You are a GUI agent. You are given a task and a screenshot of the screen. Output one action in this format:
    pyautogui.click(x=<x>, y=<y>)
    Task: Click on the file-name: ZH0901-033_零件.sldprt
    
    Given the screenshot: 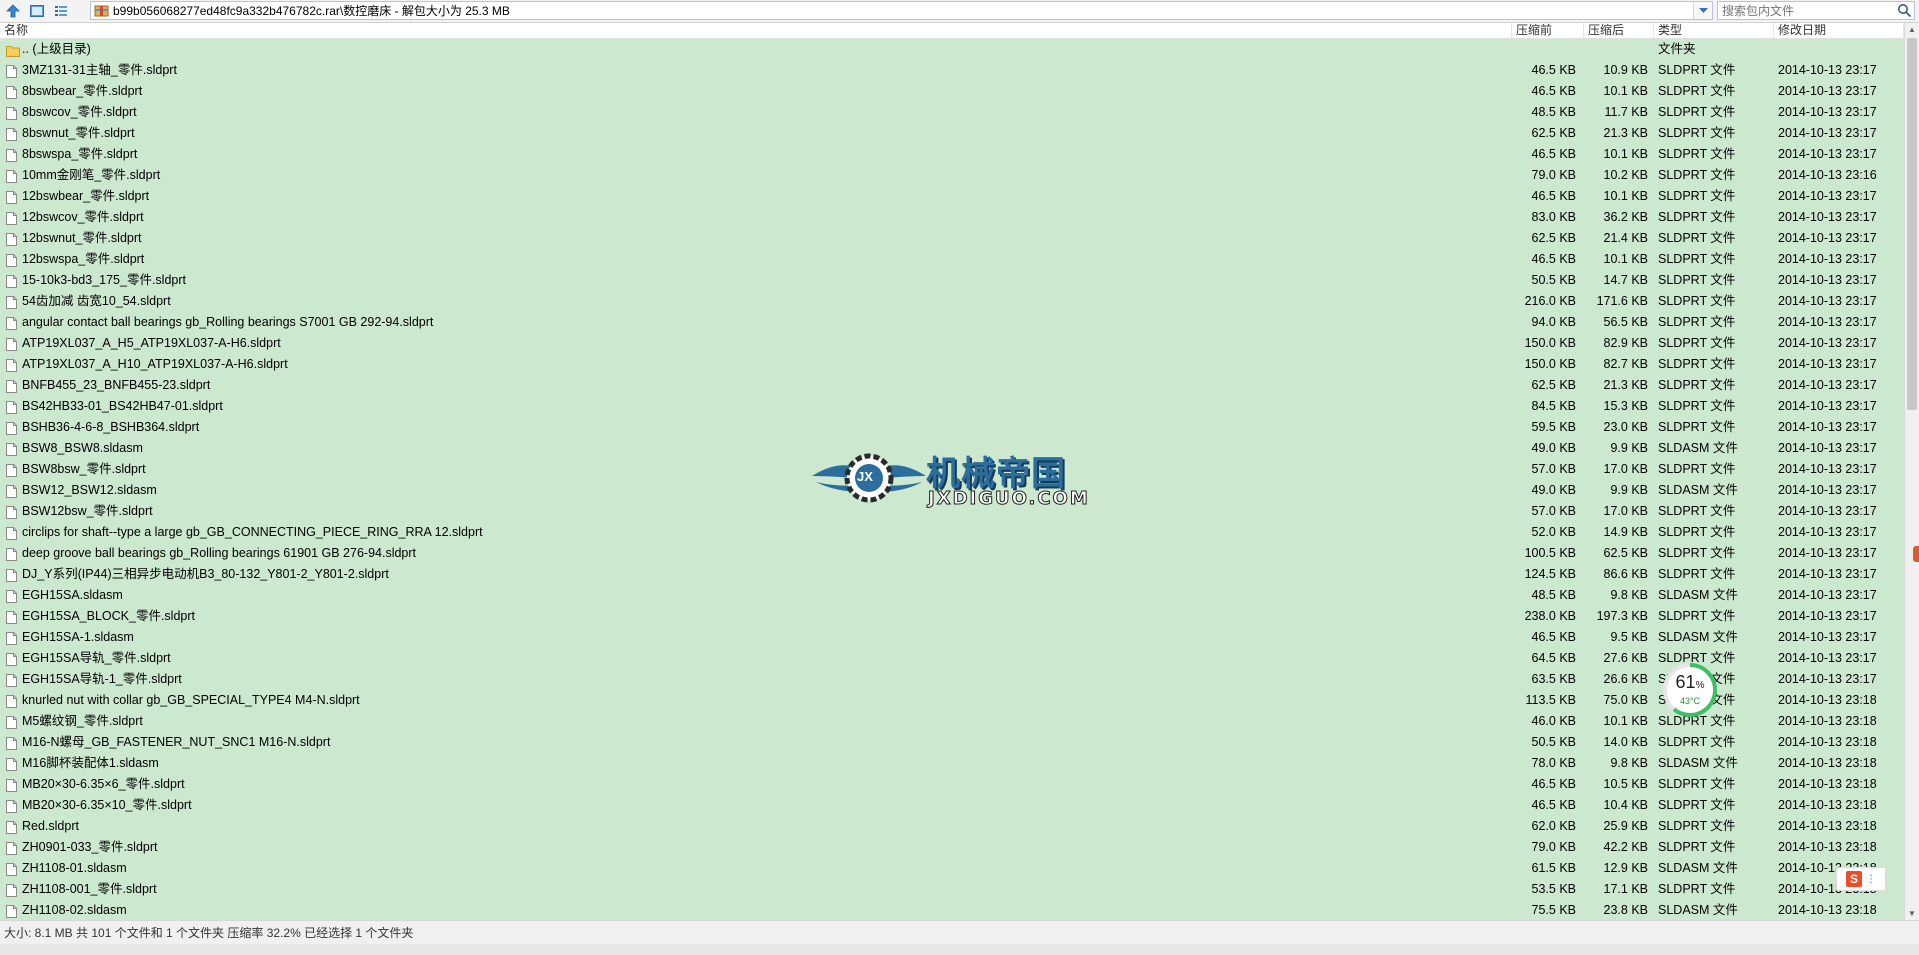 What is the action you would take?
    pyautogui.click(x=90, y=847)
    